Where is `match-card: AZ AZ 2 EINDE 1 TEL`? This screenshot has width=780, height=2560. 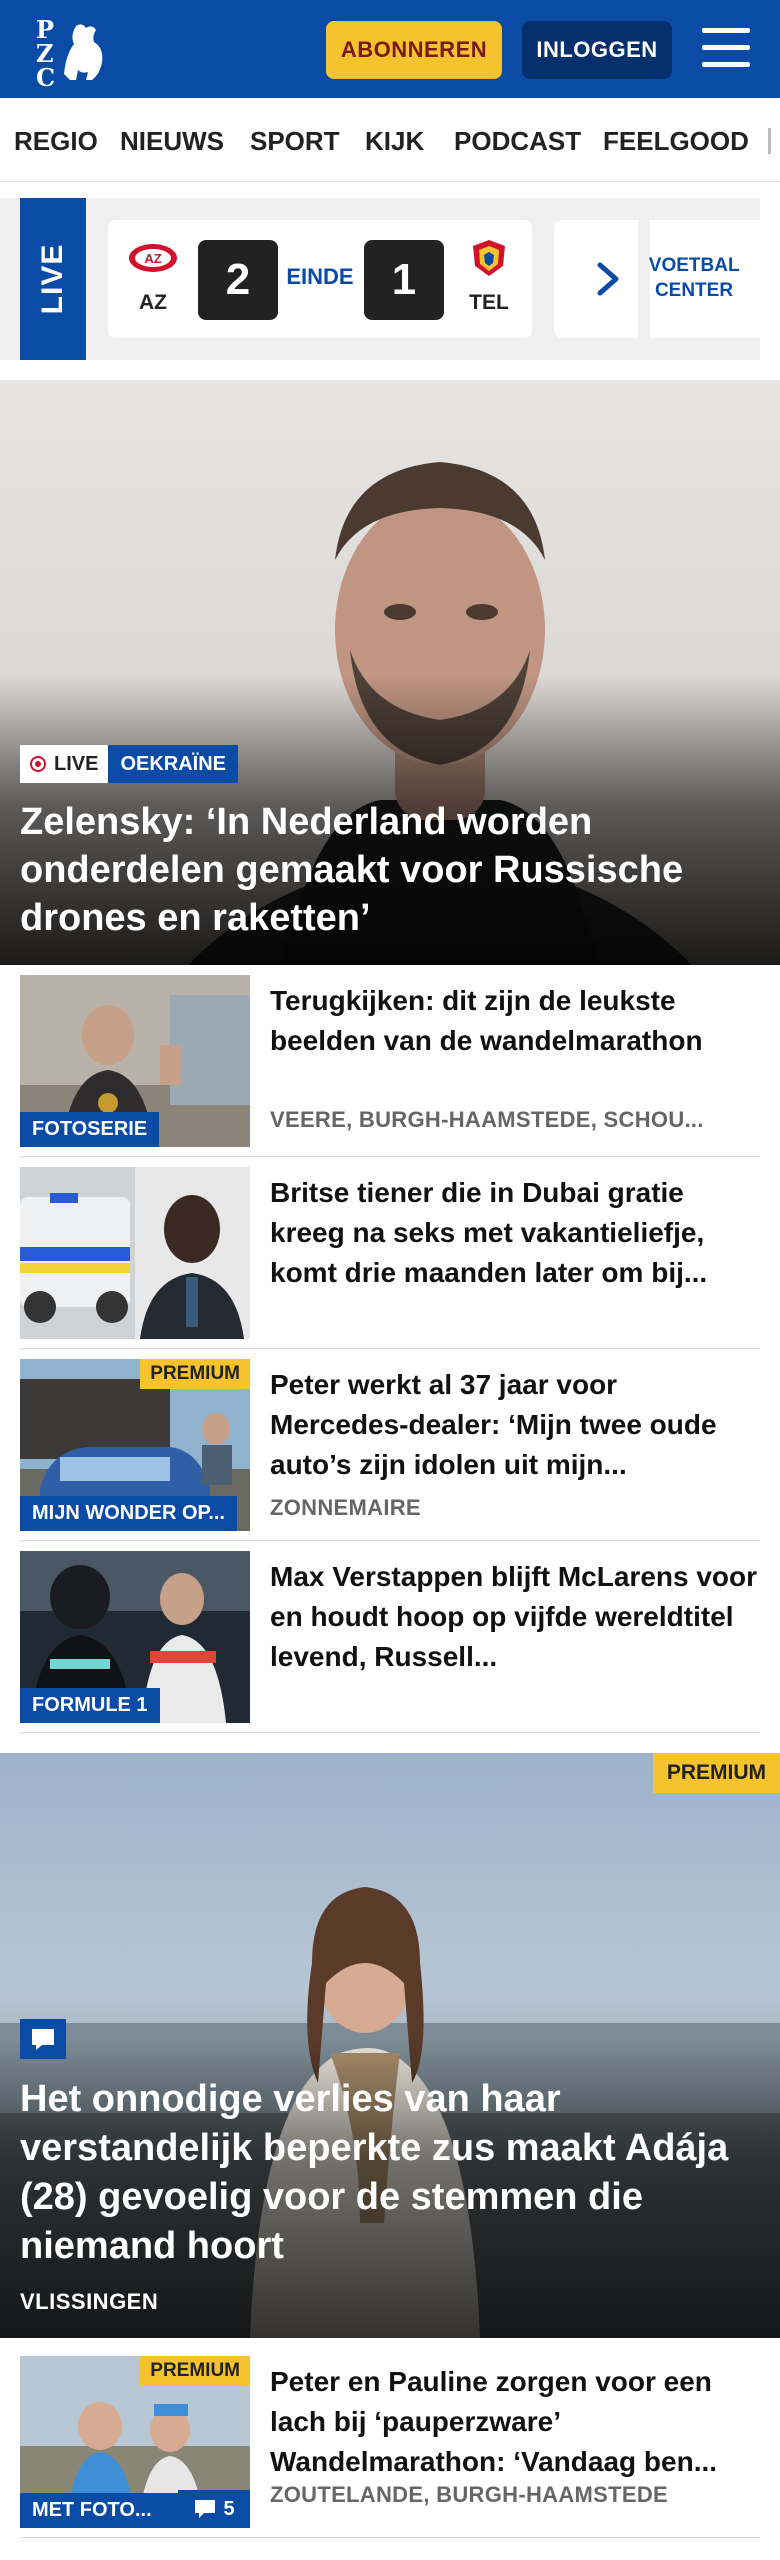
match-card: AZ AZ 2 EINDE 1 TEL is located at coordinates (320, 279).